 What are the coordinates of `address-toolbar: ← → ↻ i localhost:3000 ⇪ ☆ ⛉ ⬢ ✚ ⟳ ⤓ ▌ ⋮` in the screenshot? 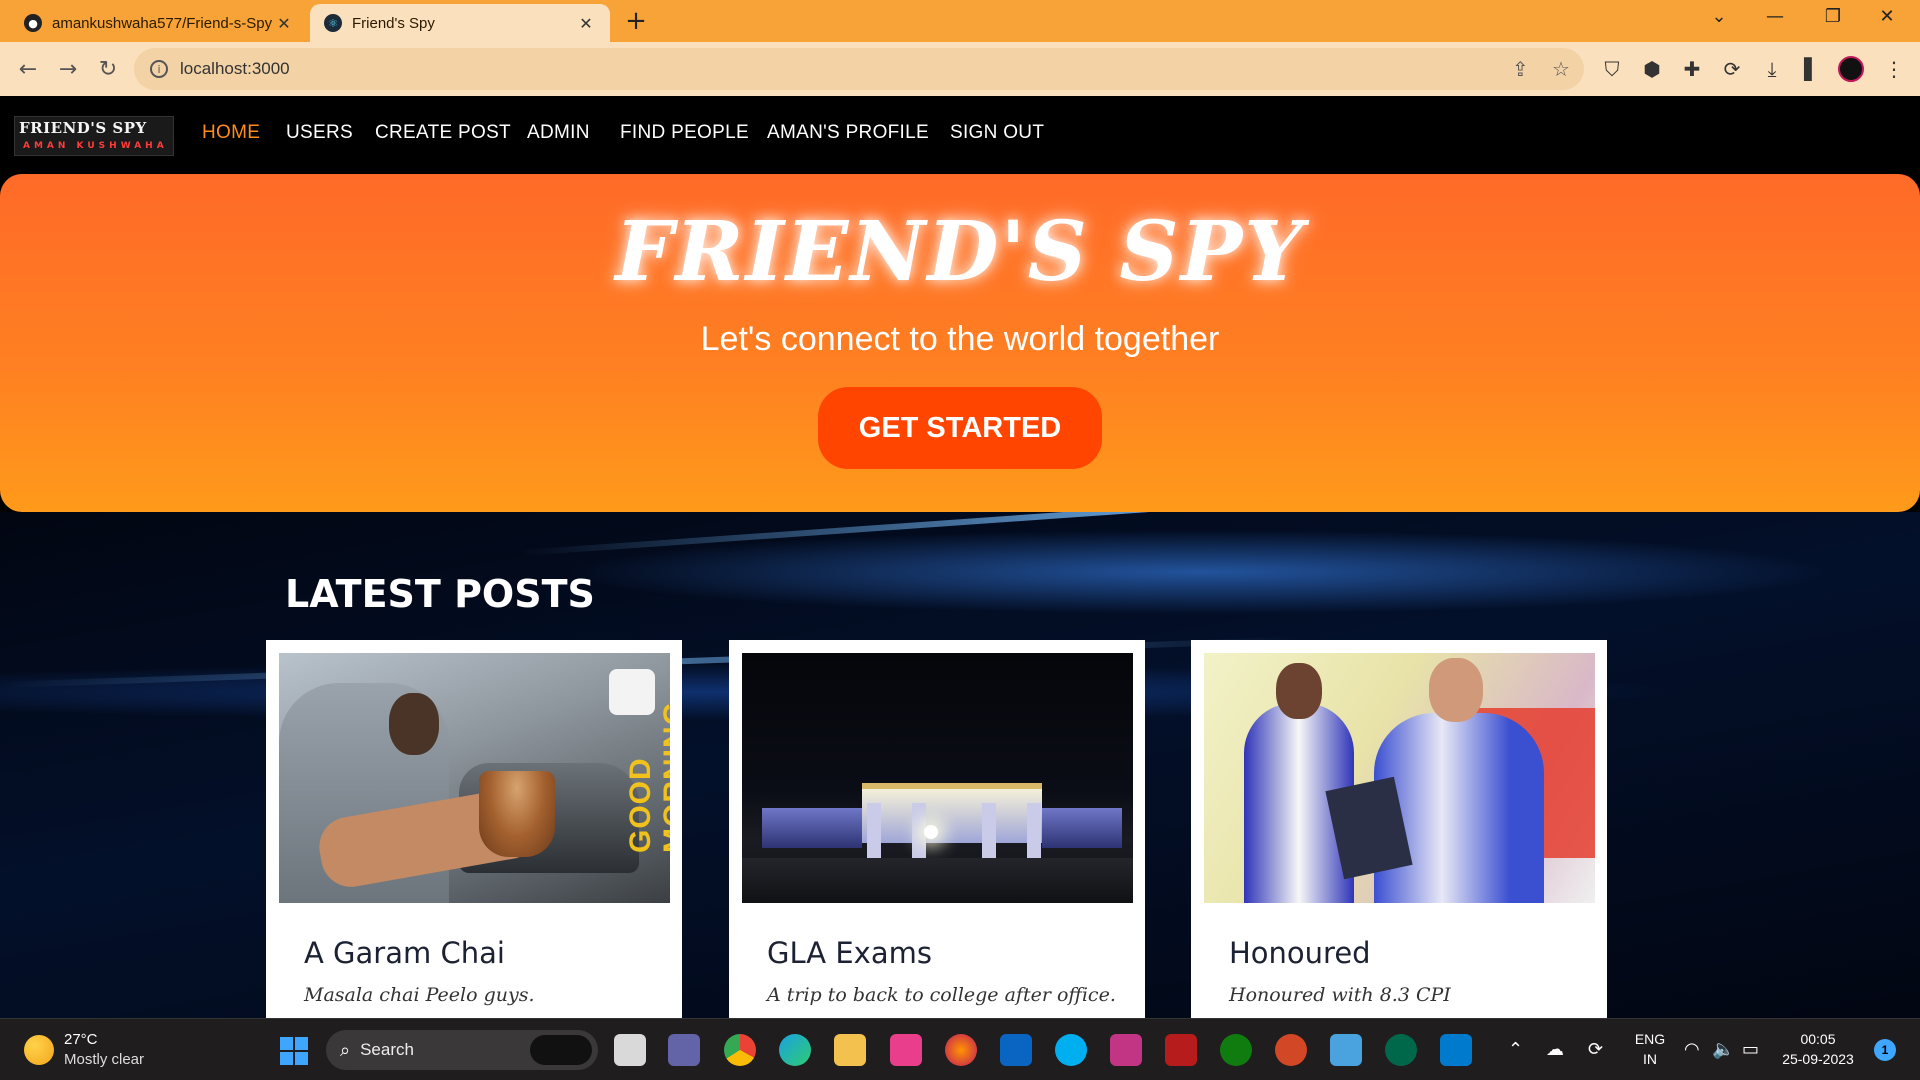 It's located at (960, 69).